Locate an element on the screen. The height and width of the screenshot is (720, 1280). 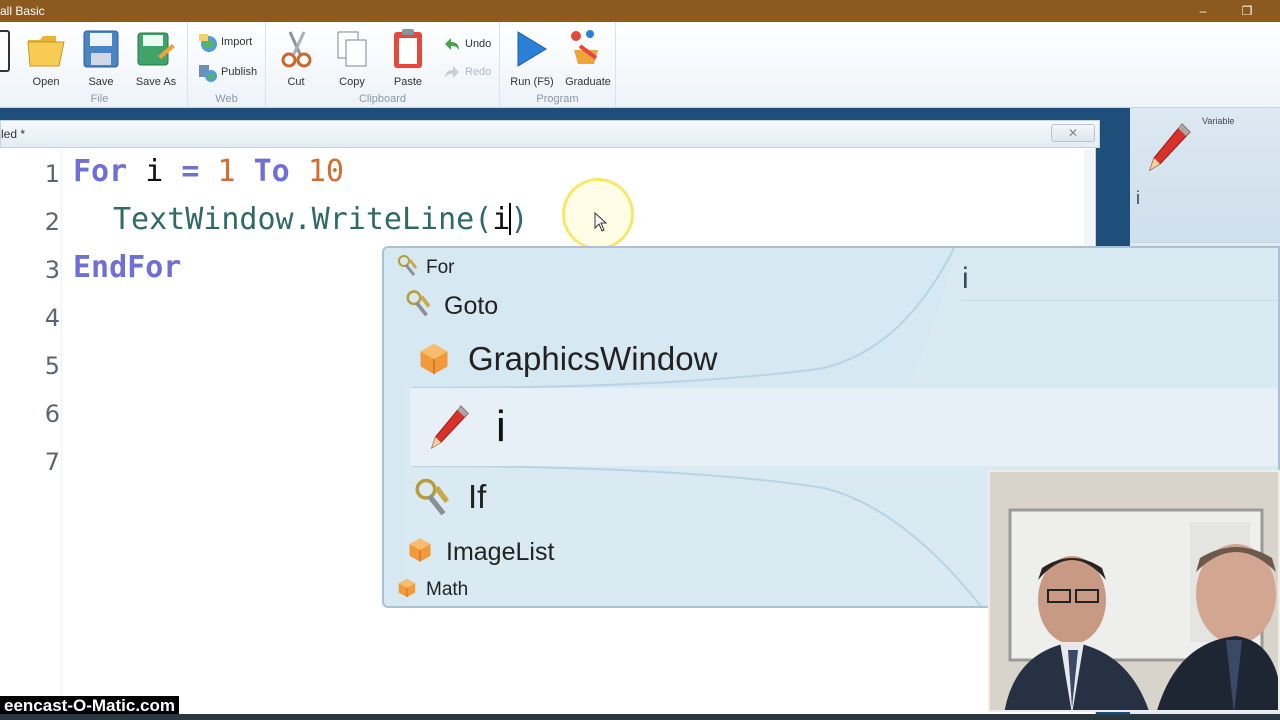
code-line-3: EndFor is located at coordinates (127, 267).